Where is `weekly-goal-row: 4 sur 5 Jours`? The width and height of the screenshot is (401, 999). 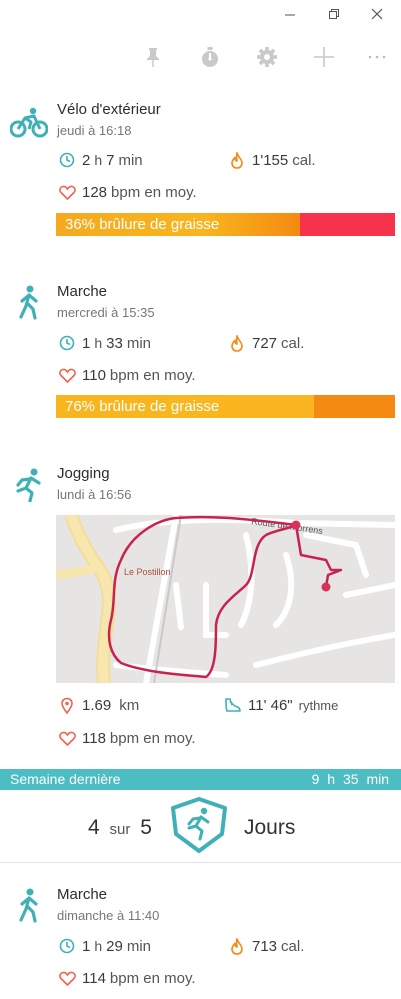 weekly-goal-row: 4 sur 5 Jours is located at coordinates (200, 826).